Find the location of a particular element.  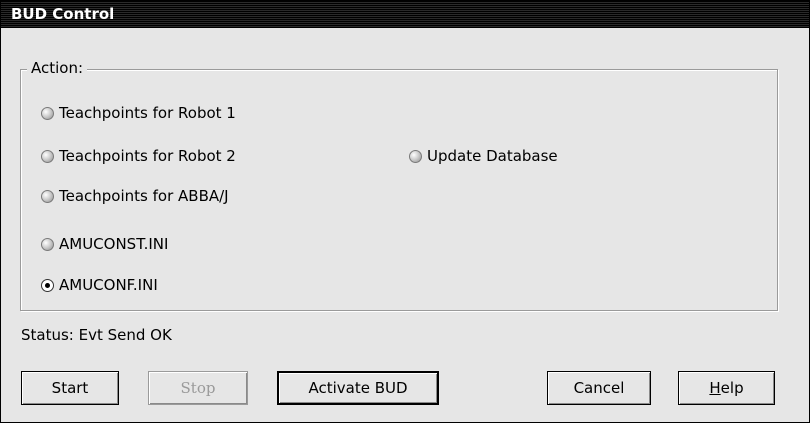

window-title: BUD Control is located at coordinates (63, 14).